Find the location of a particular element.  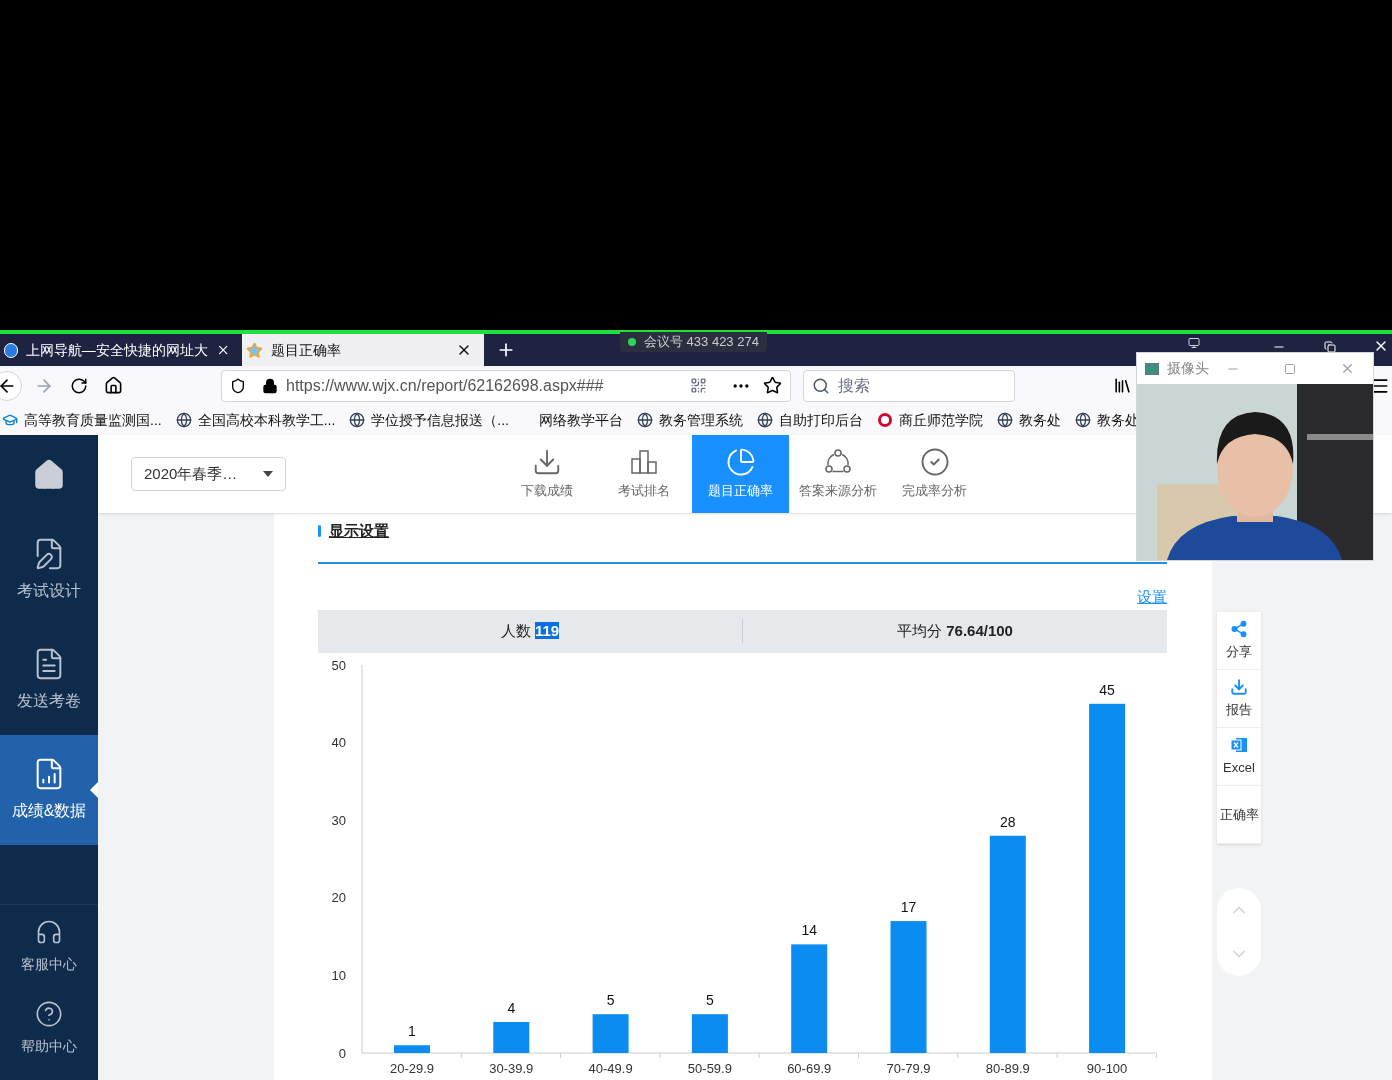

sidebar-label: 考试设计 is located at coordinates (49, 591).